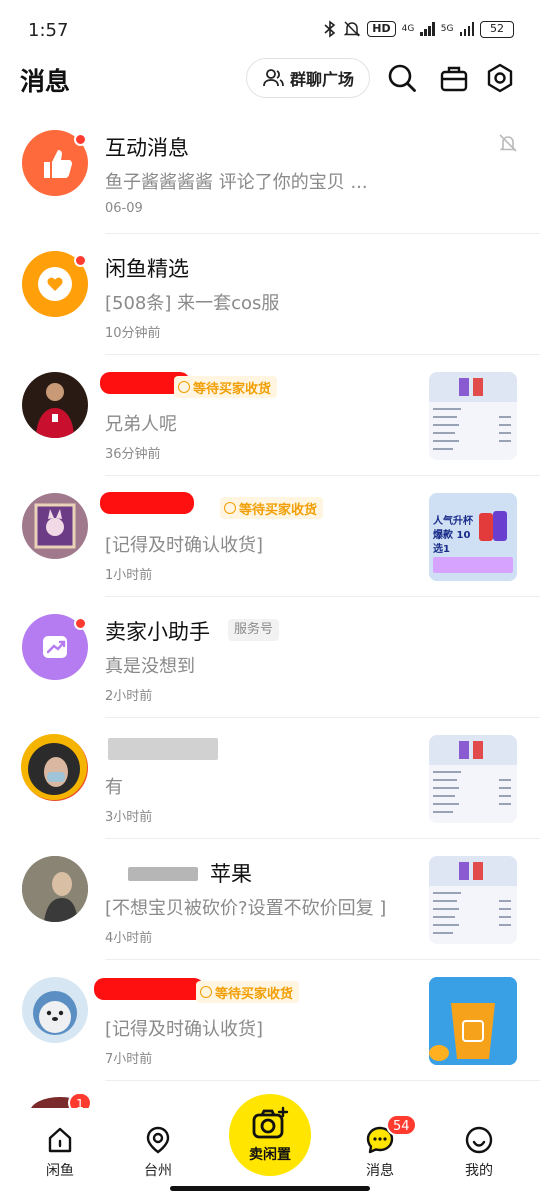 The height and width of the screenshot is (1200, 540). Describe the element at coordinates (479, 1155) in the screenshot. I see `nav-profile: 我的` at that location.